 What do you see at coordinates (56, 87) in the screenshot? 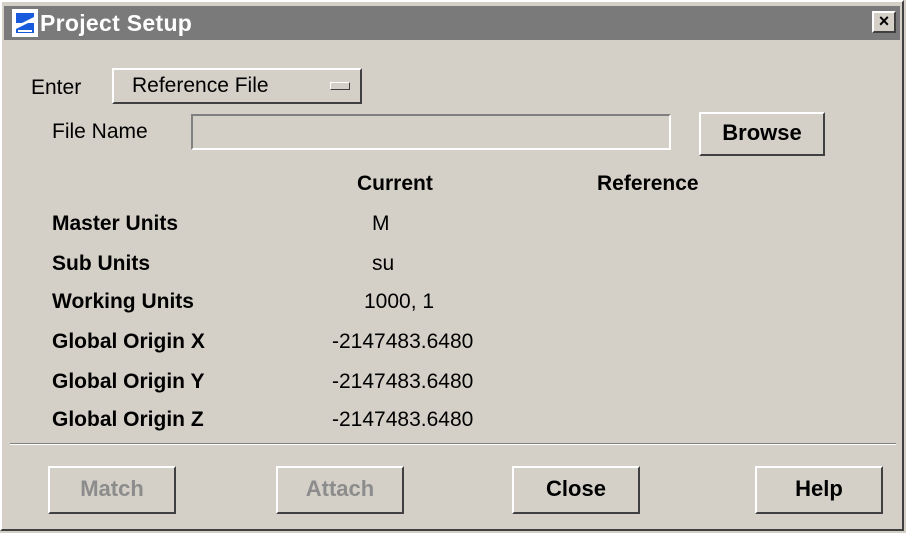
I see `enter-label: Enter` at bounding box center [56, 87].